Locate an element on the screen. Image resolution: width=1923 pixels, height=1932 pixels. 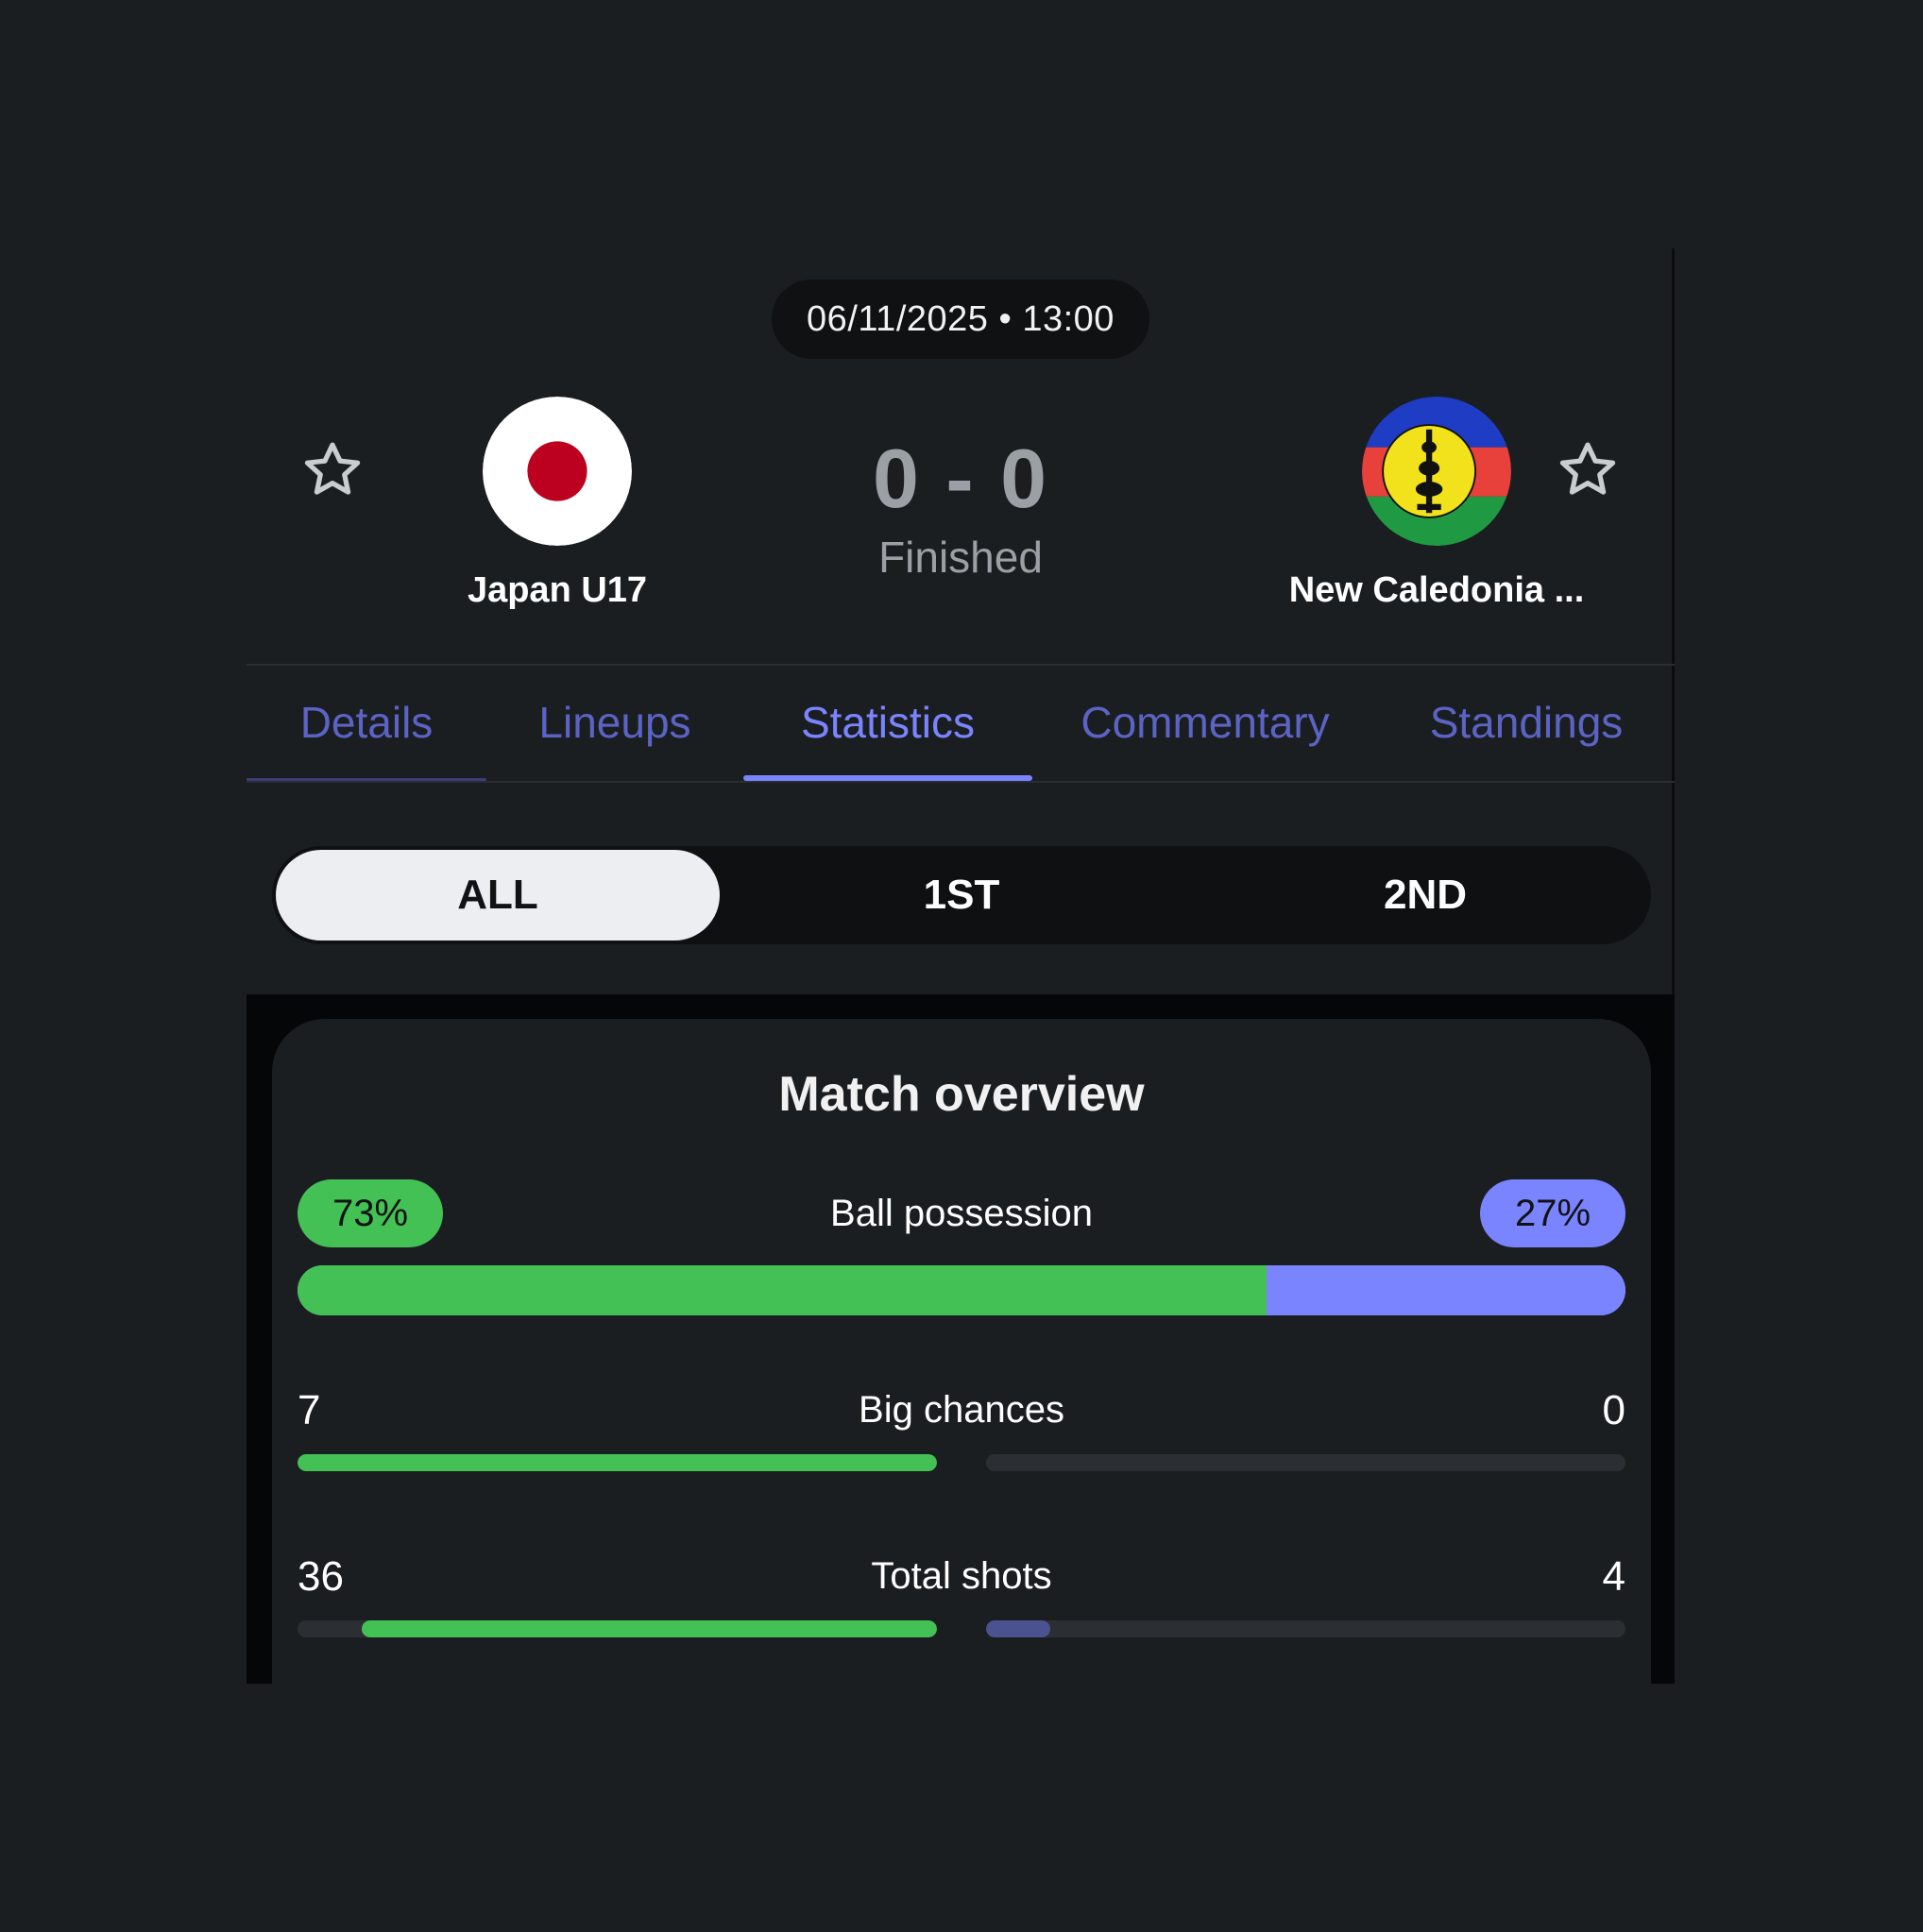
tab-statistics: Statistics is located at coordinates (887, 722).